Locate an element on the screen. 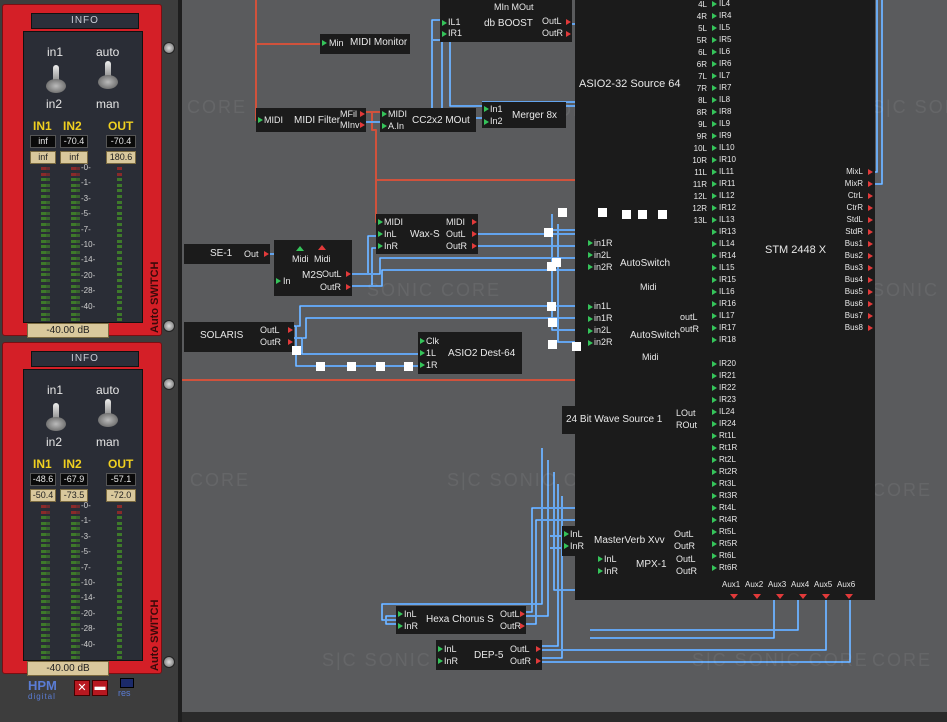  masterverb-out-port: OutL is located at coordinates (684, 534).